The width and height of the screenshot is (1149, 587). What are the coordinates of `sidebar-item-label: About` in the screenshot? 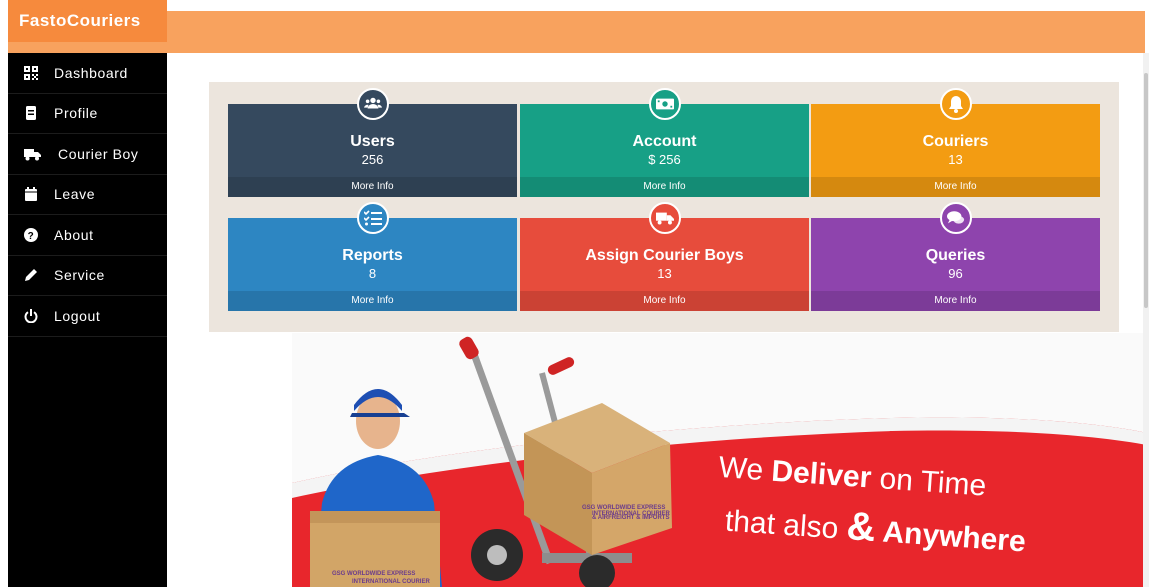 It's located at (74, 234).